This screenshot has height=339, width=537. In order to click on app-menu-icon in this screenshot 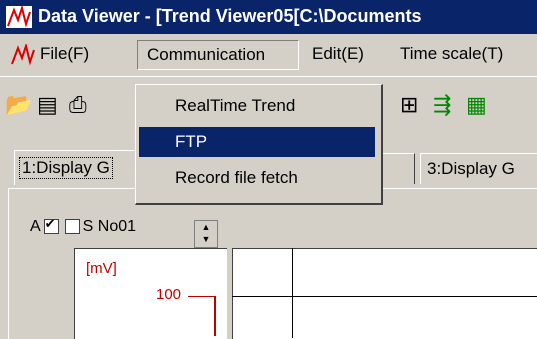, I will do `click(23, 55)`.